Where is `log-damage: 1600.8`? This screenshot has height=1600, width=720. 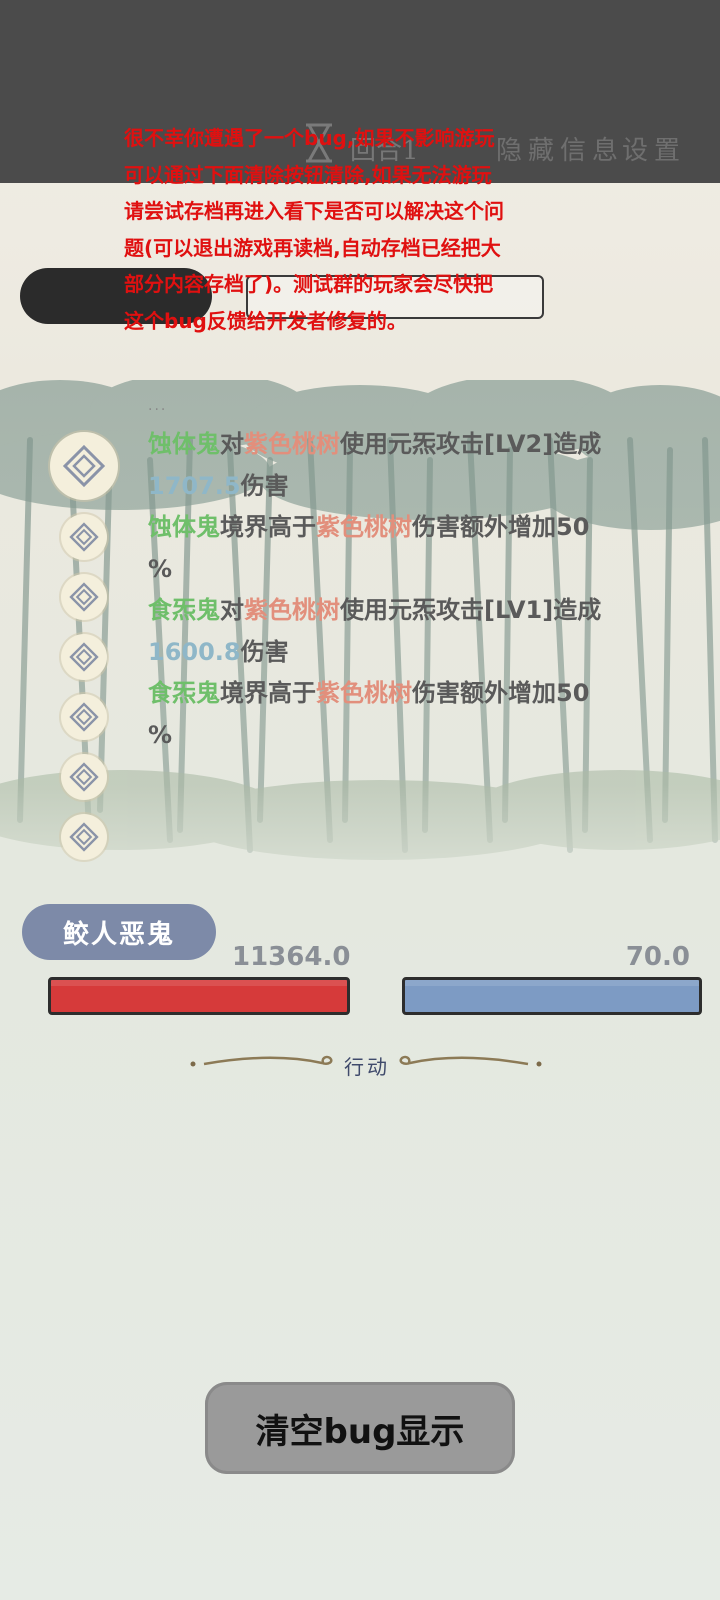
log-damage: 1600.8 is located at coordinates (194, 651).